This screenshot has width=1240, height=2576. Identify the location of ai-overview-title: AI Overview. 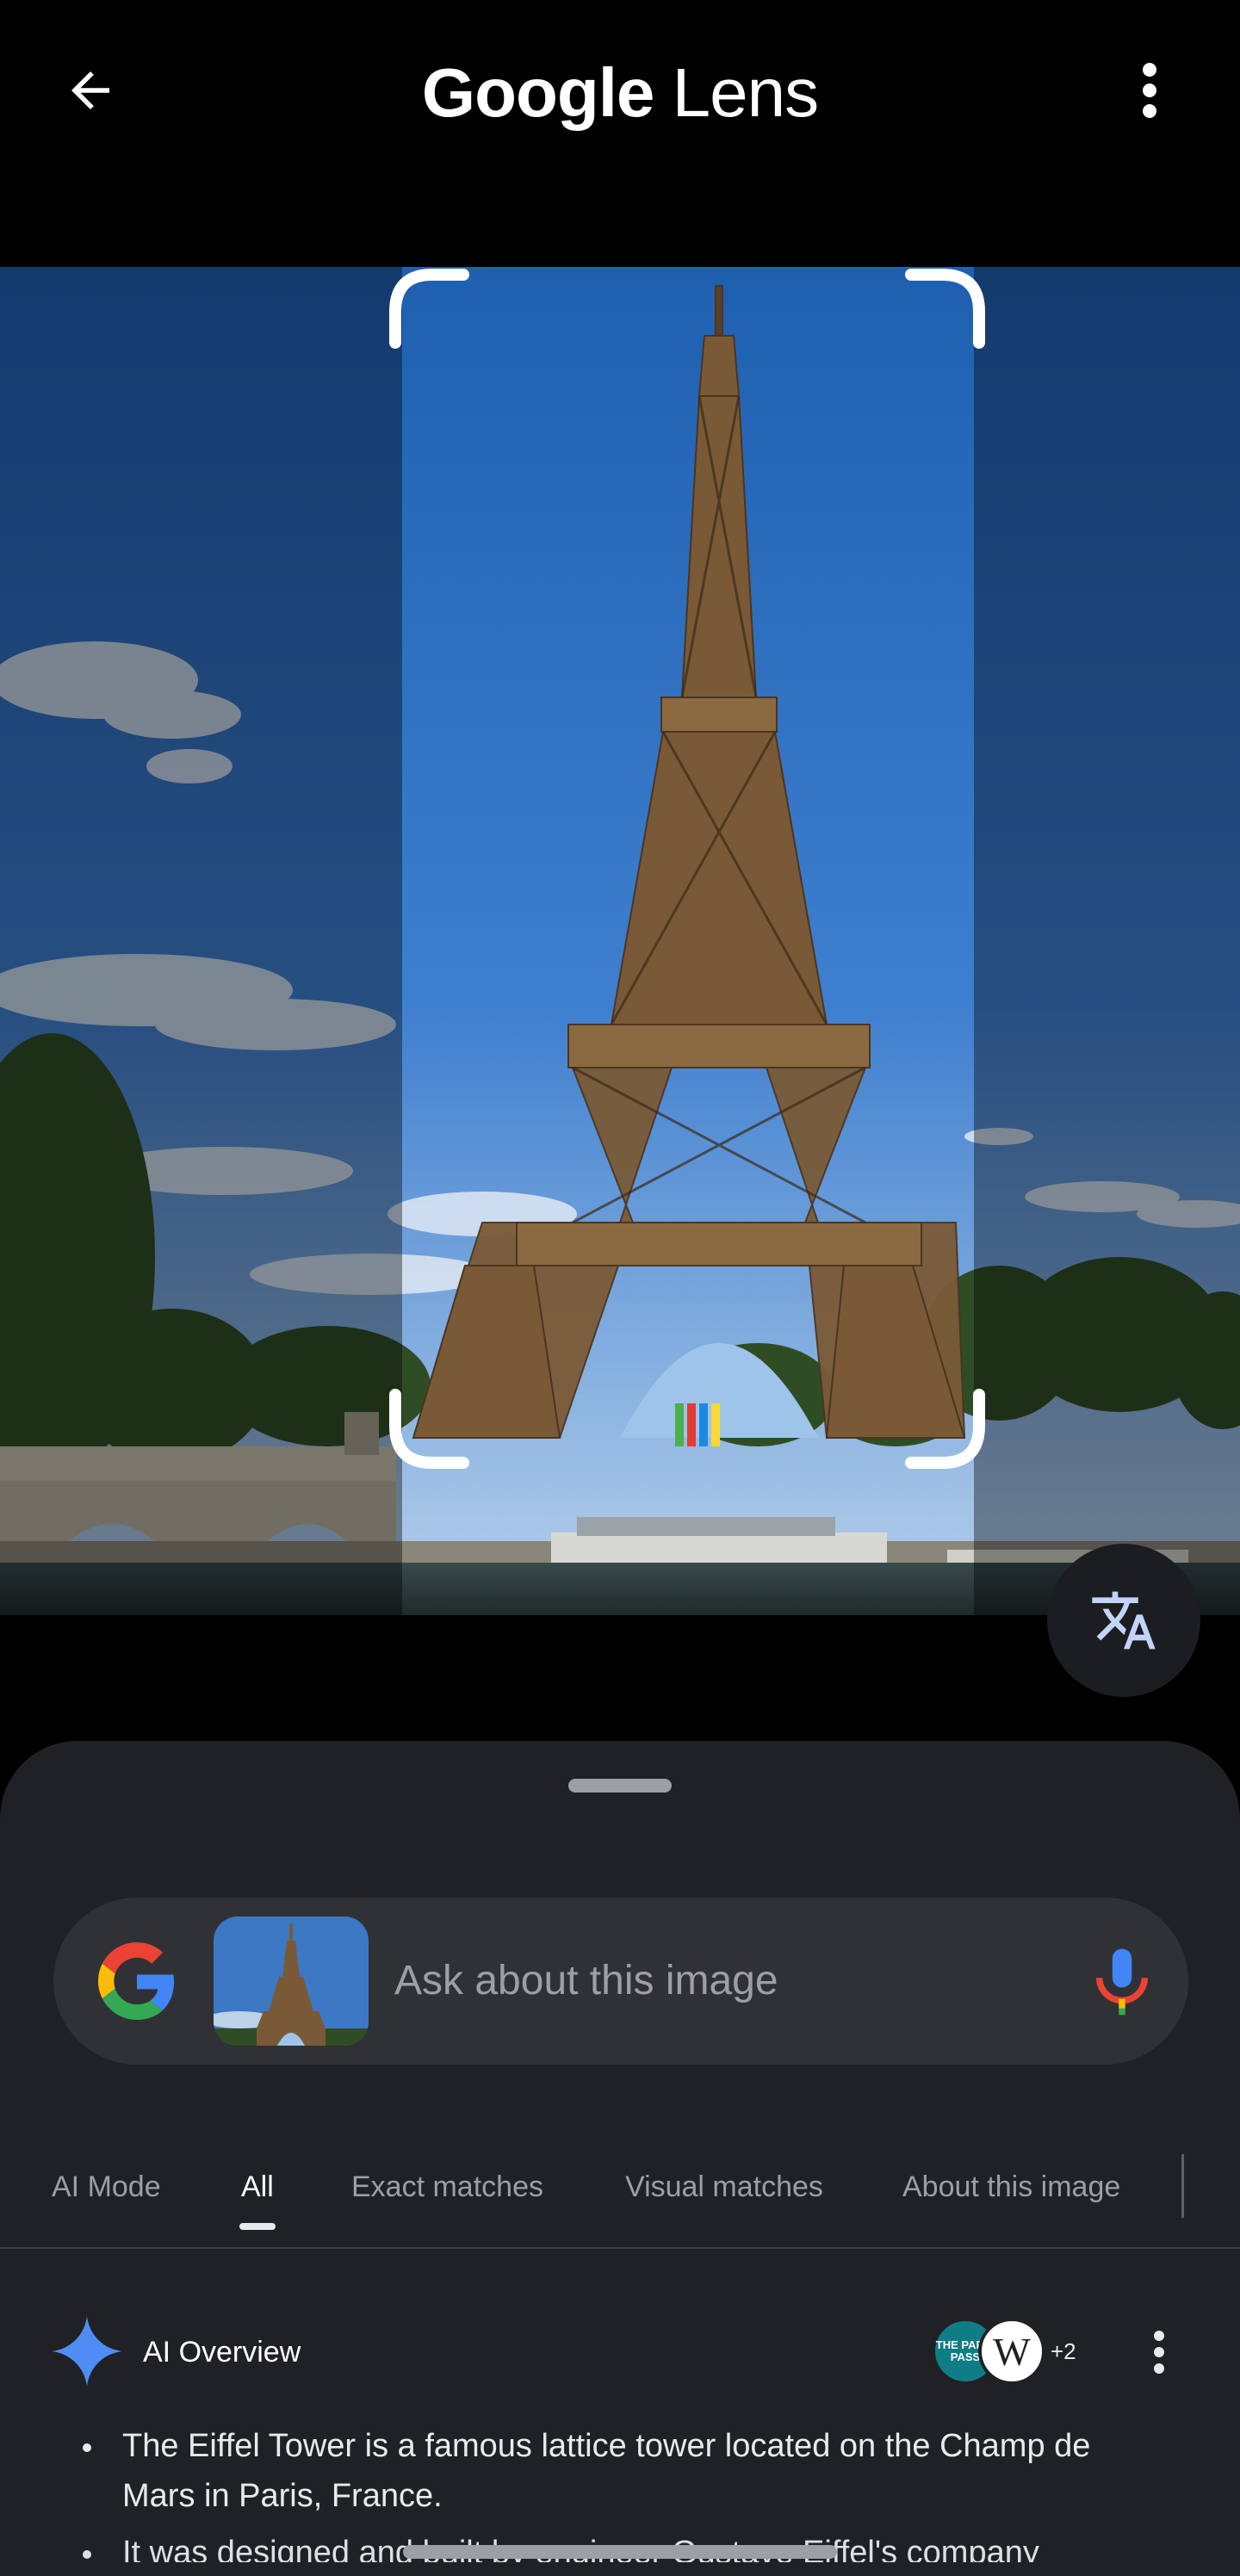
(222, 2353).